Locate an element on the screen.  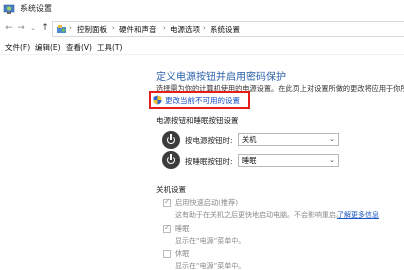
hibernate-option-label: 休眠 is located at coordinates (182, 253).